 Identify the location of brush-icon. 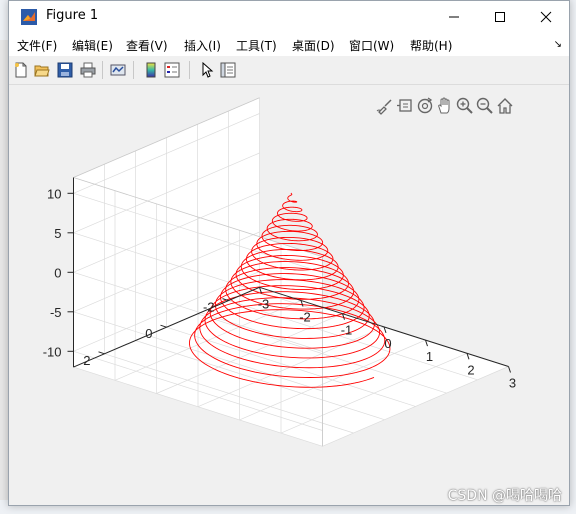
(385, 106).